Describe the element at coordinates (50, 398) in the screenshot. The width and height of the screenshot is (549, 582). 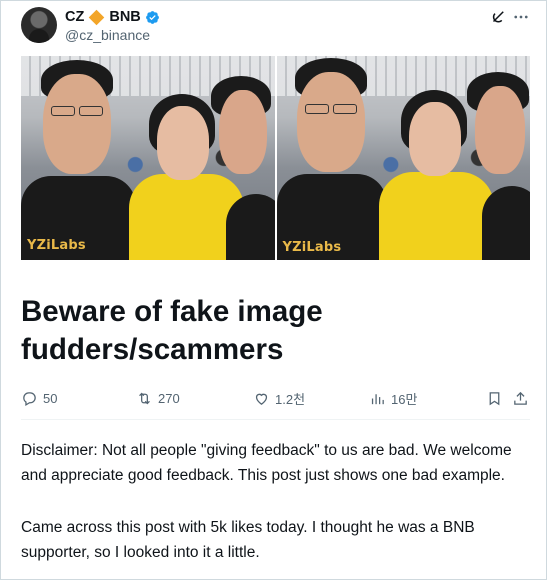
I see `reply-count: 50` at that location.